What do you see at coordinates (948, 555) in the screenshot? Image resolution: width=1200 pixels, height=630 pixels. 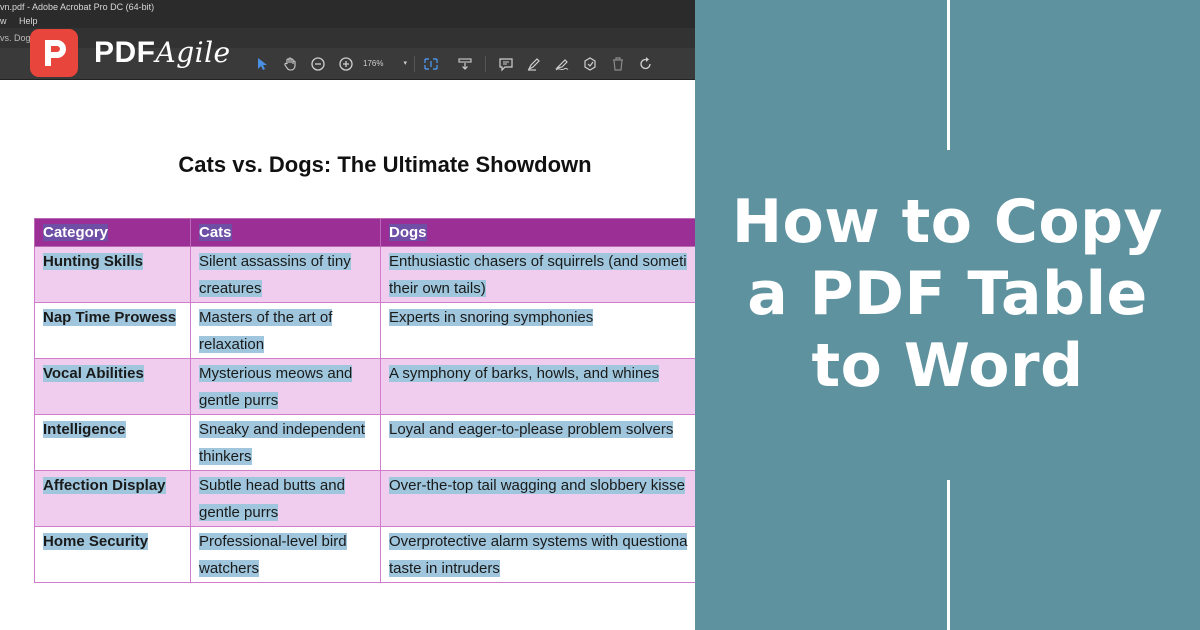 I see `divider-line-bottom` at bounding box center [948, 555].